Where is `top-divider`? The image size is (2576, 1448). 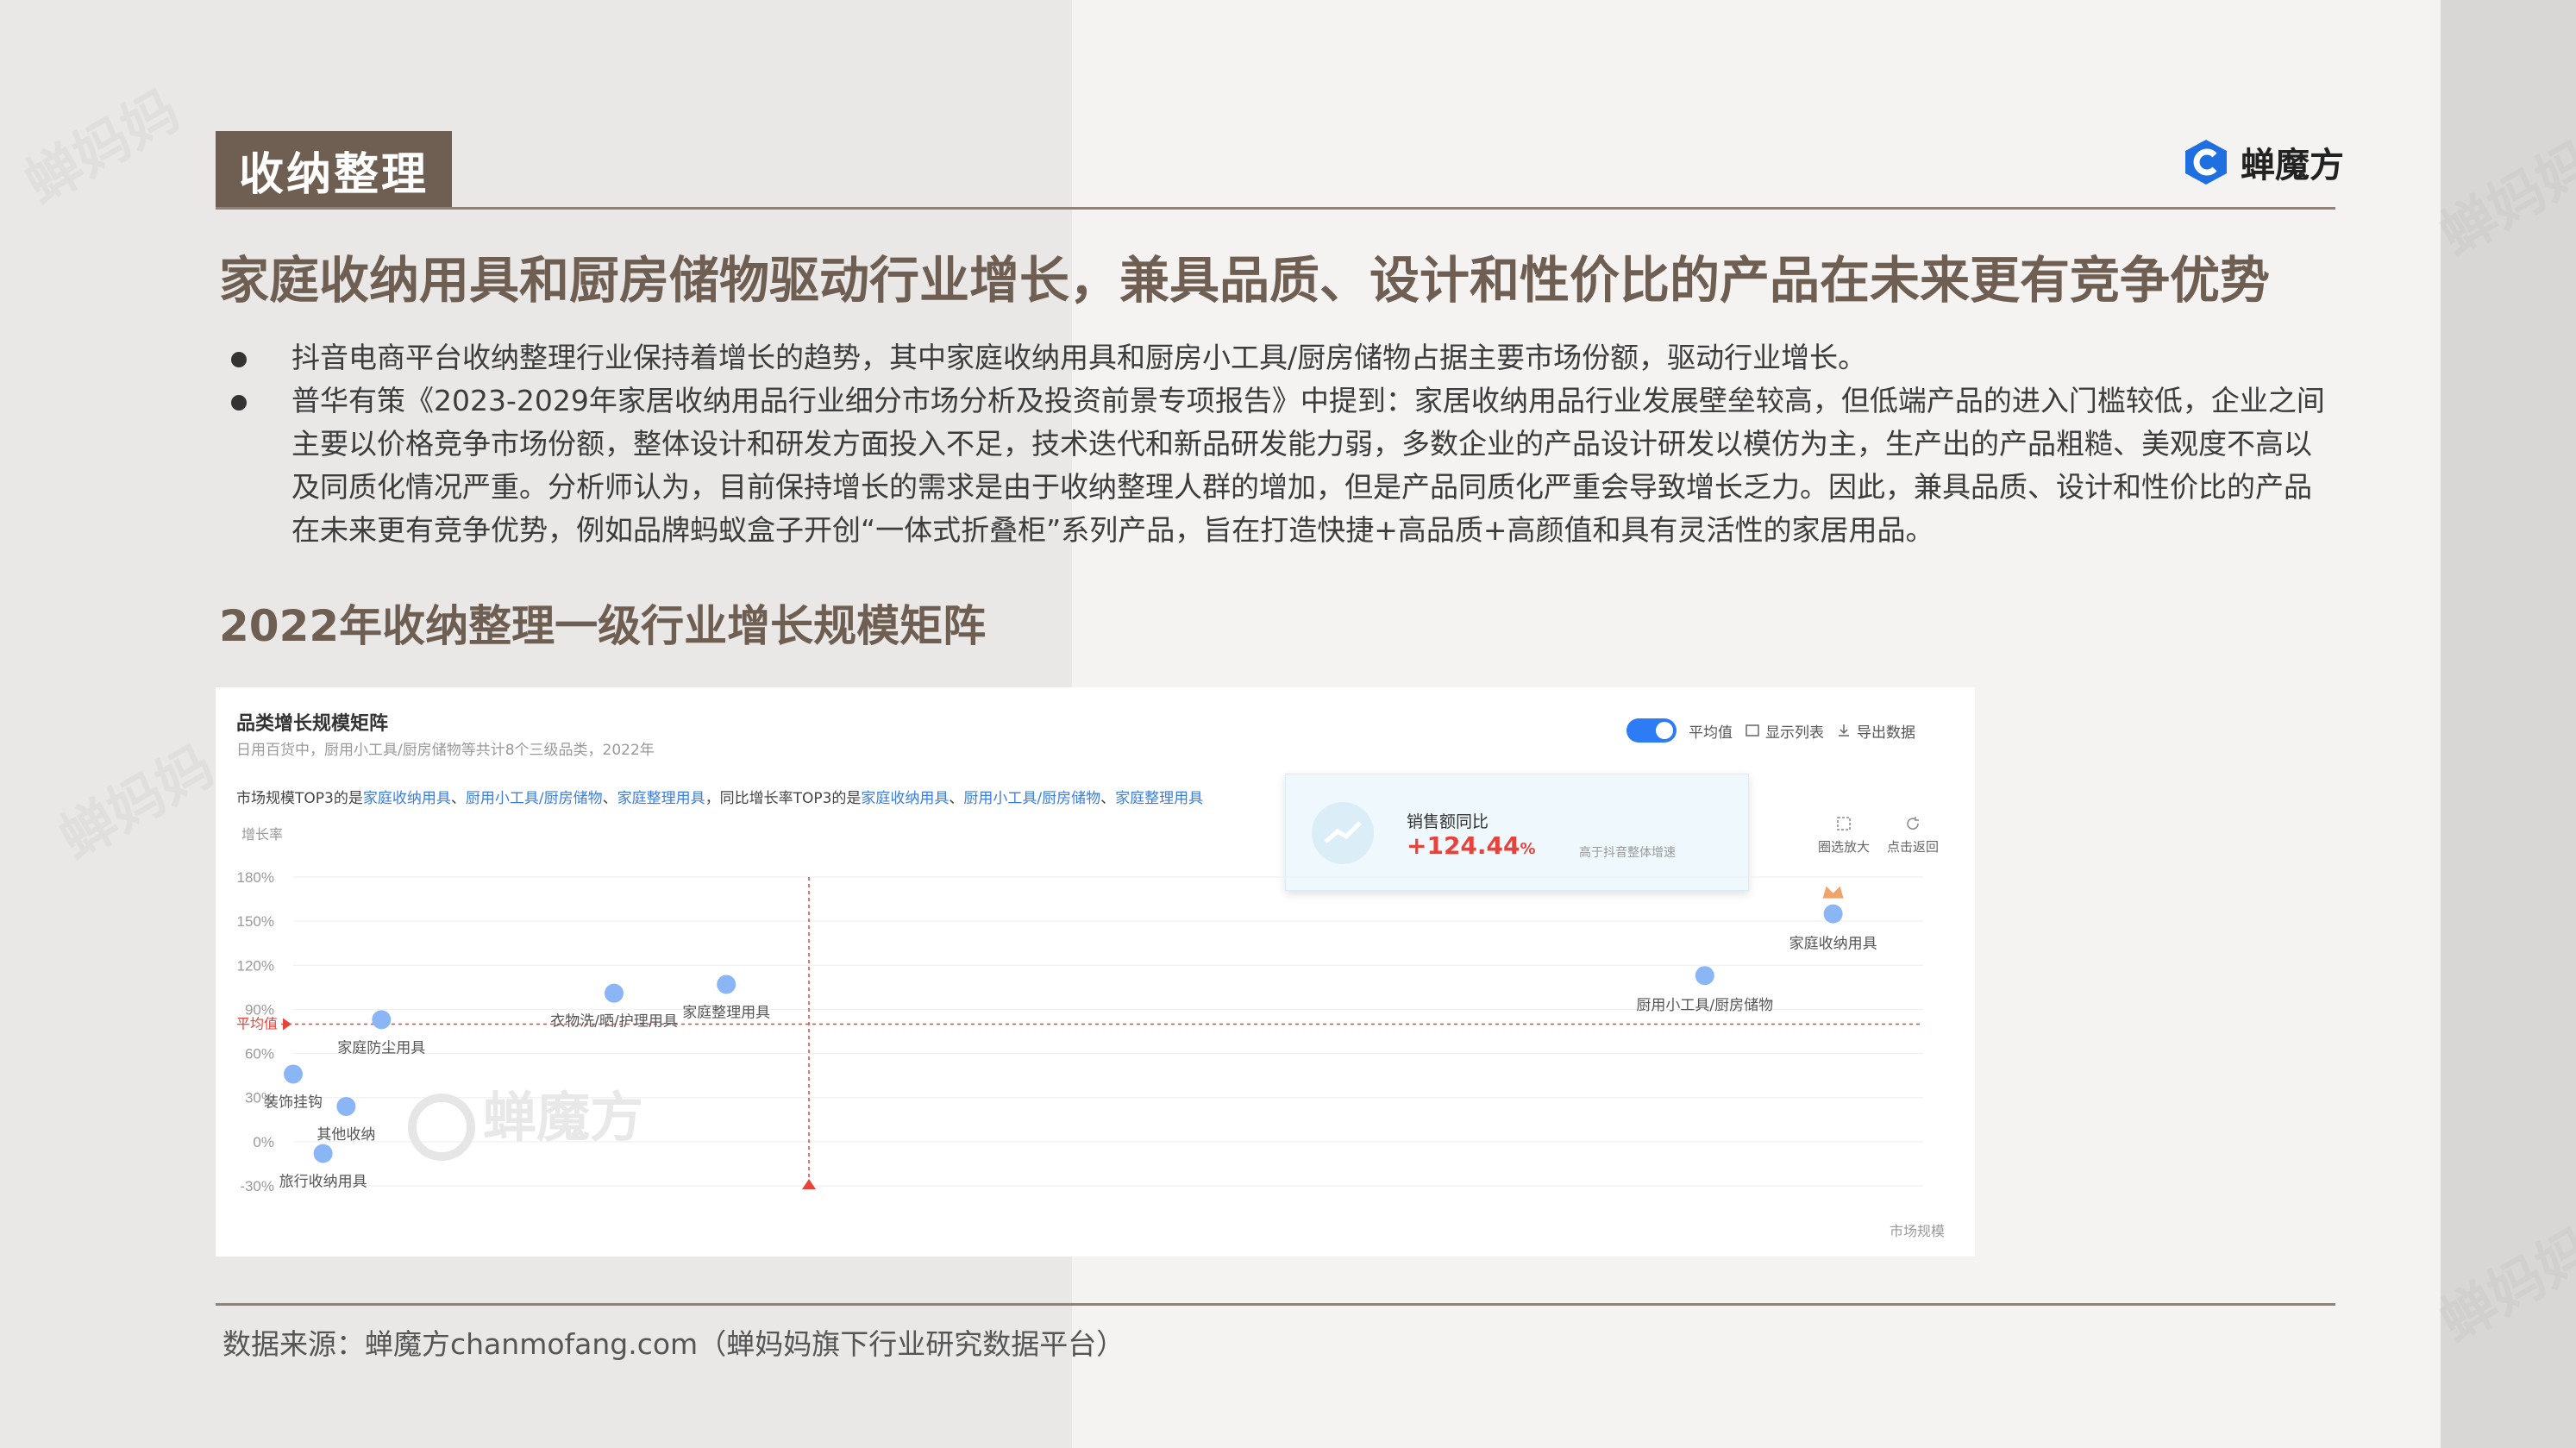
top-divider is located at coordinates (1275, 208).